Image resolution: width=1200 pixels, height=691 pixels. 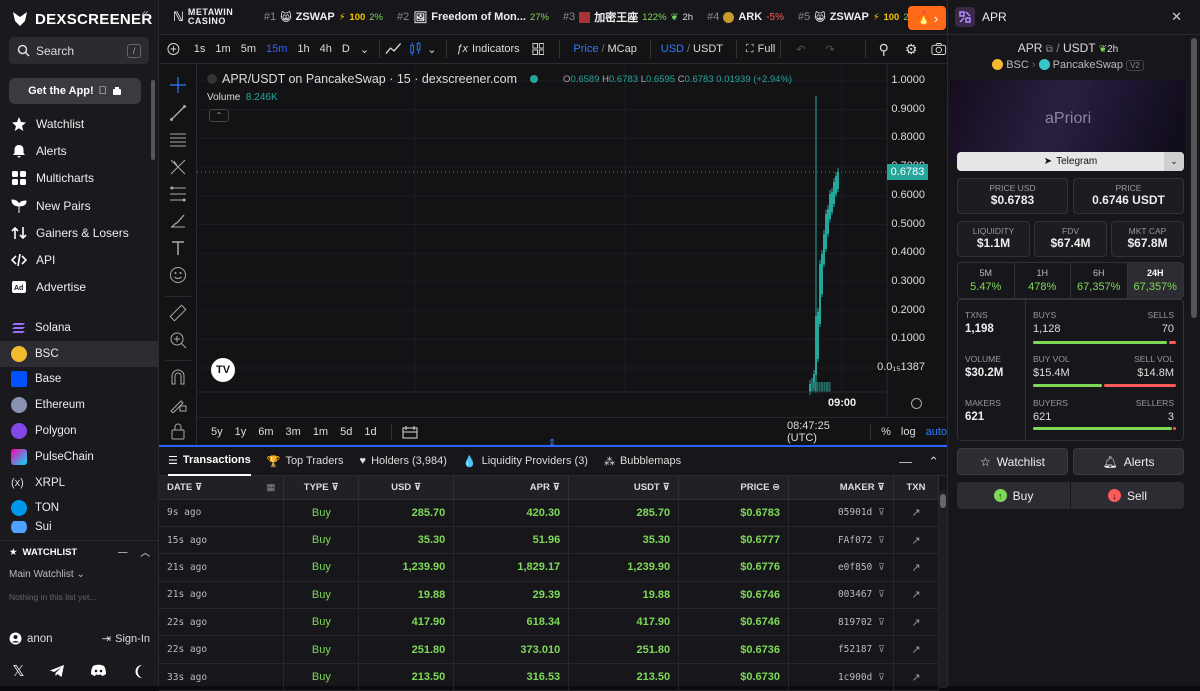 What do you see at coordinates (642, 461) in the screenshot?
I see `tab-bubblemaps: ⁂ Bubblemaps` at bounding box center [642, 461].